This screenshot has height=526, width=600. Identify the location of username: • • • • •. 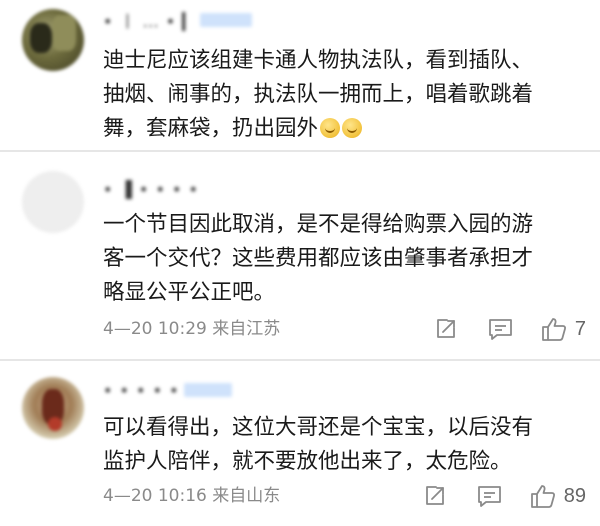
(167, 390).